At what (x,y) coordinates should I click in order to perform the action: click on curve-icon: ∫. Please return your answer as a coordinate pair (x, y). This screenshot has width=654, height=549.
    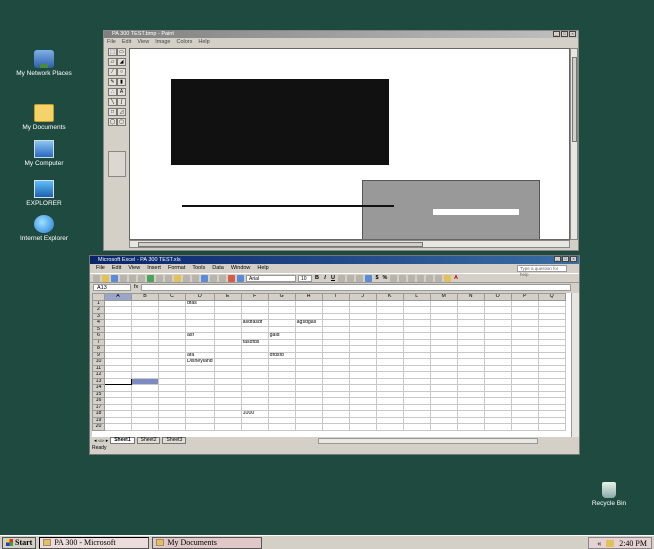
    Looking at the image, I should click on (121, 102).